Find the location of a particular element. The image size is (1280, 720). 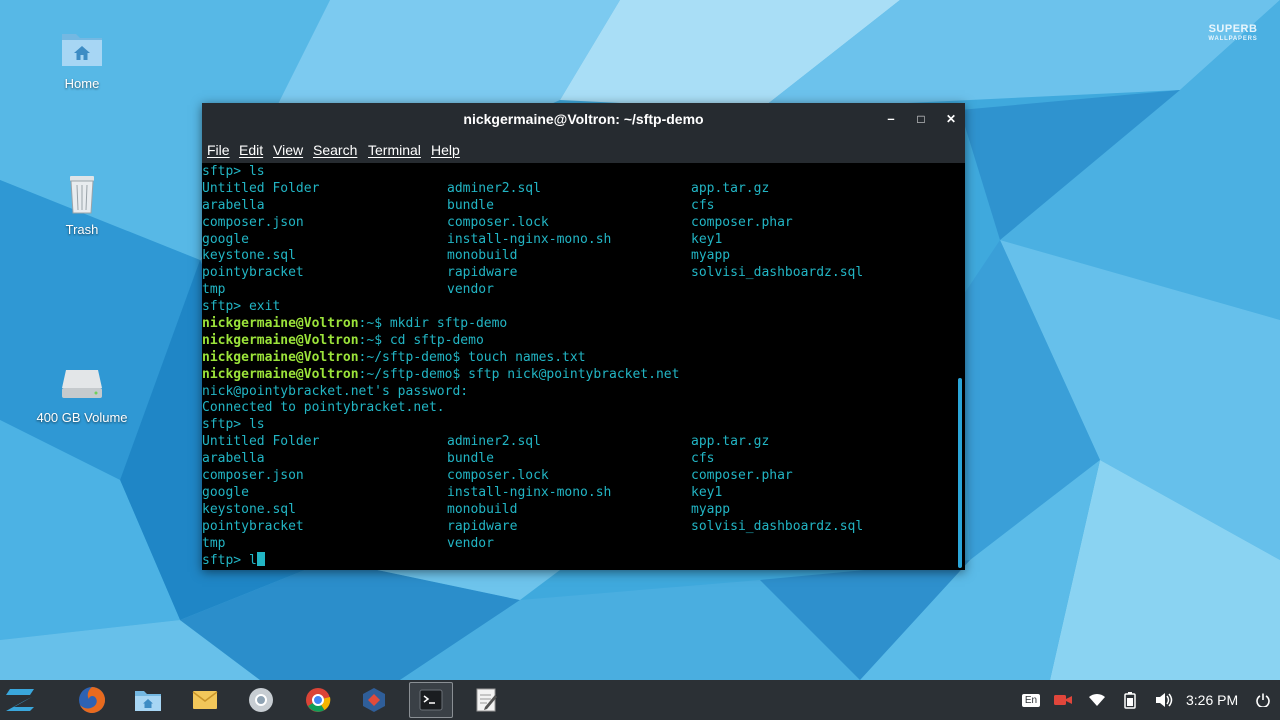

menu-view: View is located at coordinates (288, 150).